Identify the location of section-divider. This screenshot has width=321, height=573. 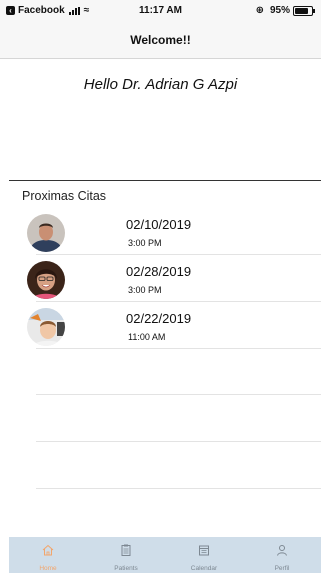
(165, 180).